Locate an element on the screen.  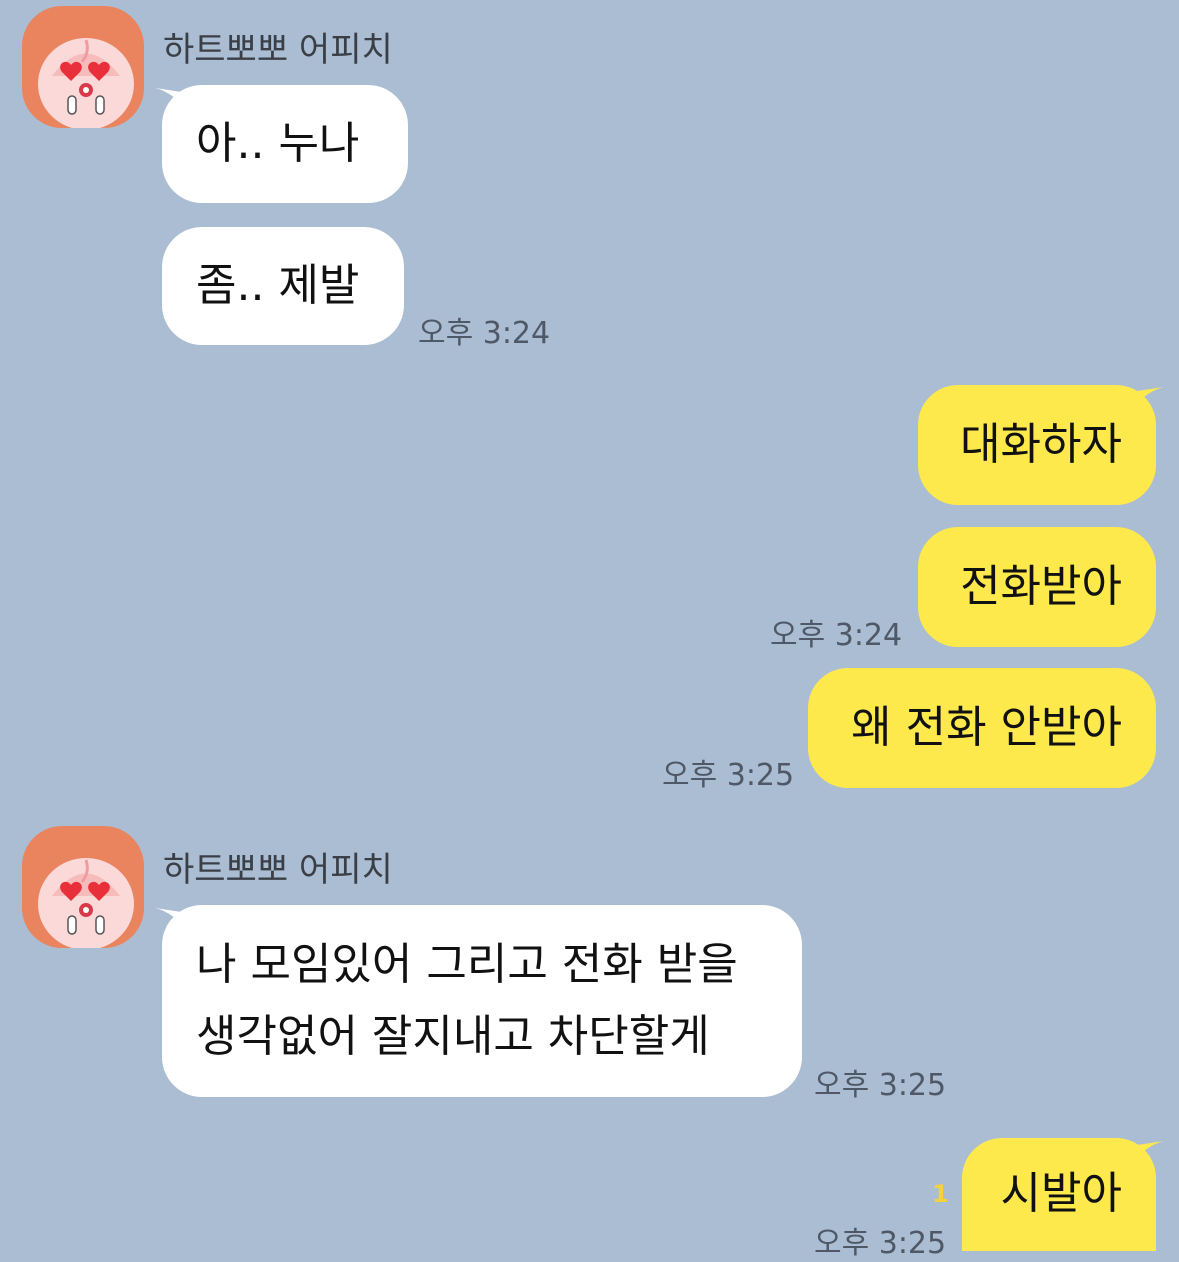
message-text: 시발아 is located at coordinates (1061, 1194).